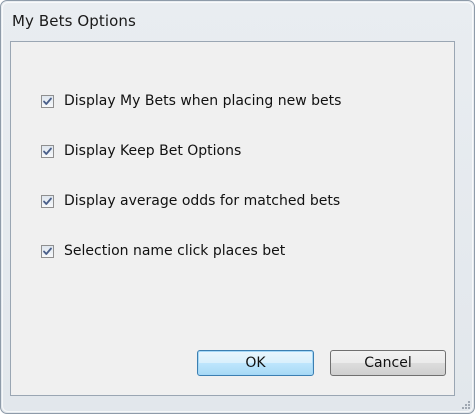 The width and height of the screenshot is (475, 414). What do you see at coordinates (237, 21) in the screenshot?
I see `title-bar: My Bets Options` at bounding box center [237, 21].